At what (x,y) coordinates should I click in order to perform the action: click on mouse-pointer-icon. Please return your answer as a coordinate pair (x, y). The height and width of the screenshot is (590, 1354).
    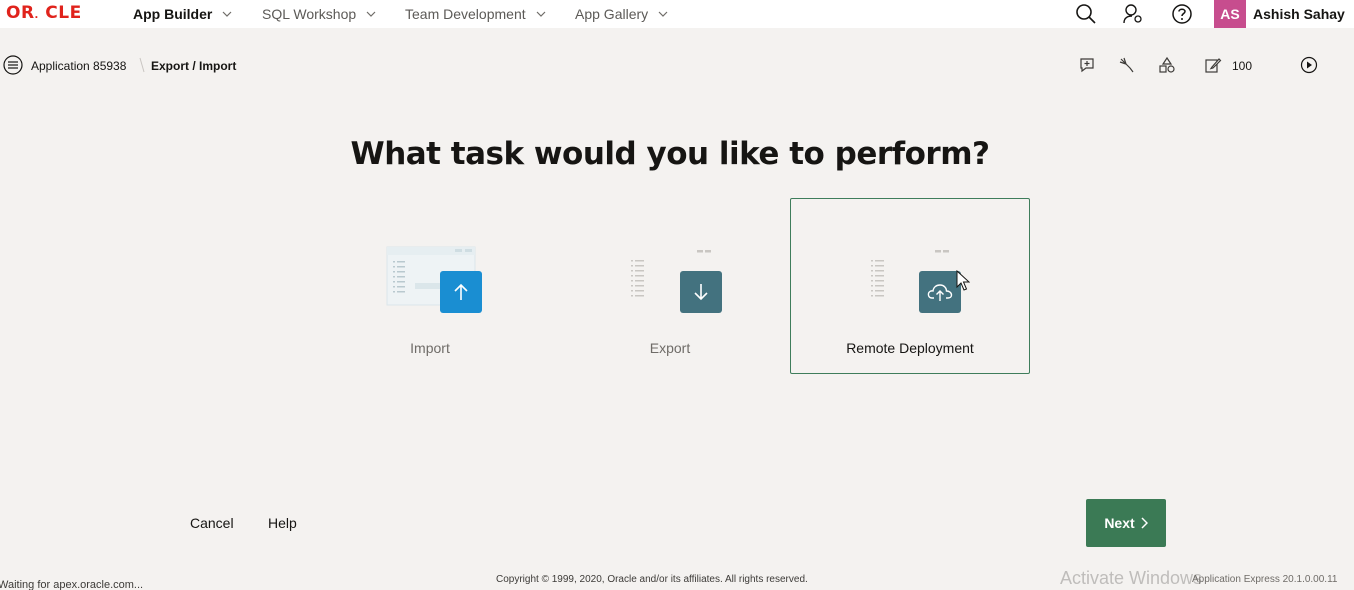
    Looking at the image, I should click on (963, 280).